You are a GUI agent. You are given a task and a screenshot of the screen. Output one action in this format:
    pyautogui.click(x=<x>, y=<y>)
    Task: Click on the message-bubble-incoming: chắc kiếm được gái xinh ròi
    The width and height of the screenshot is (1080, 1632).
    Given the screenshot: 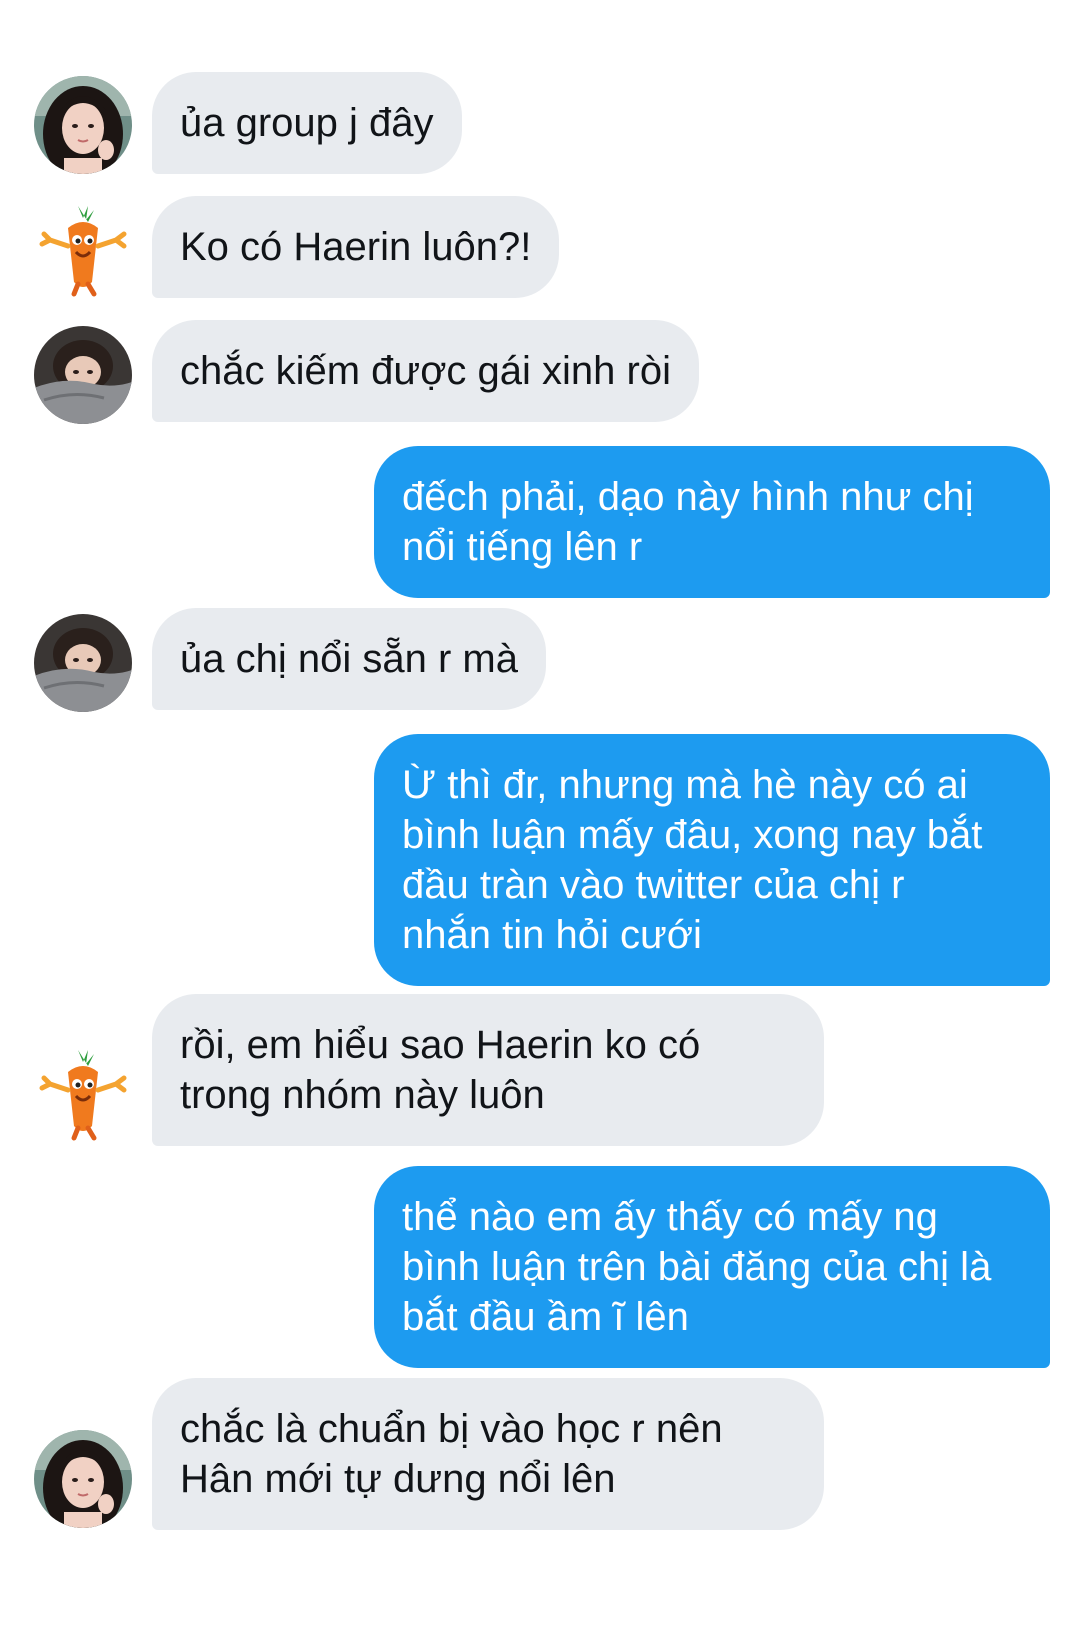 What is the action you would take?
    pyautogui.click(x=425, y=371)
    